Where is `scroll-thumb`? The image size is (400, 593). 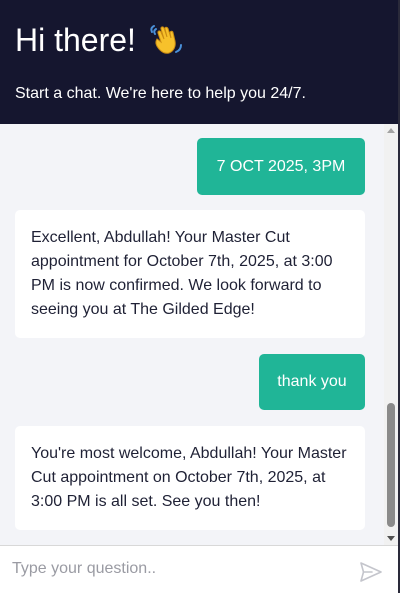 scroll-thumb is located at coordinates (391, 465).